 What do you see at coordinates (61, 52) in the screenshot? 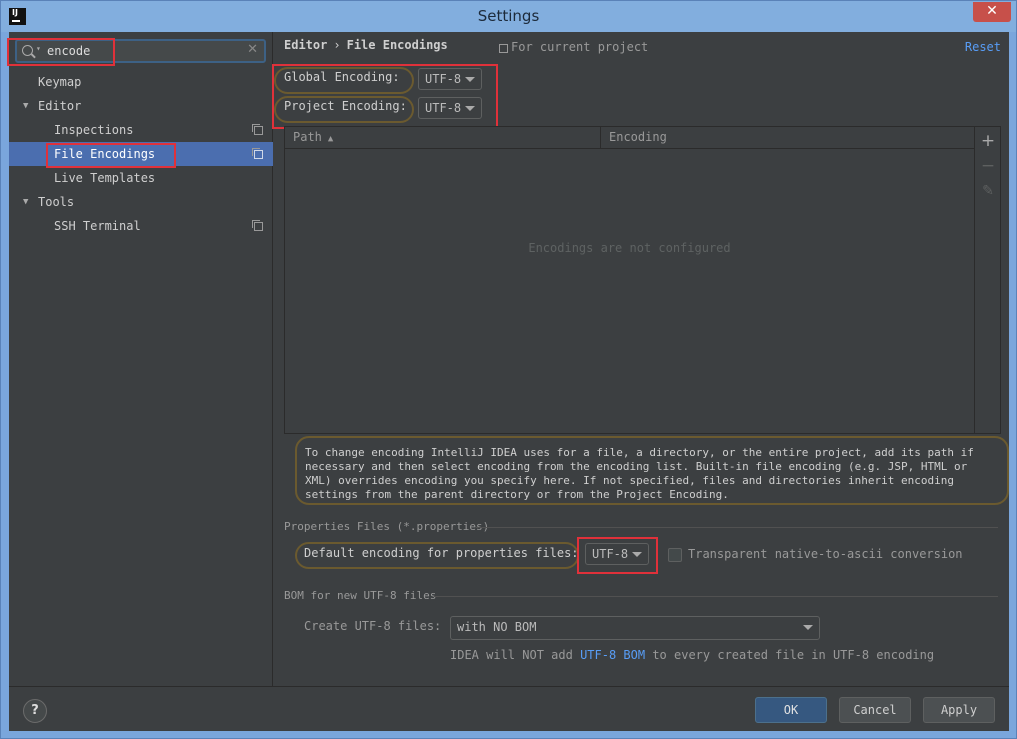
I see `search-highlight-box` at bounding box center [61, 52].